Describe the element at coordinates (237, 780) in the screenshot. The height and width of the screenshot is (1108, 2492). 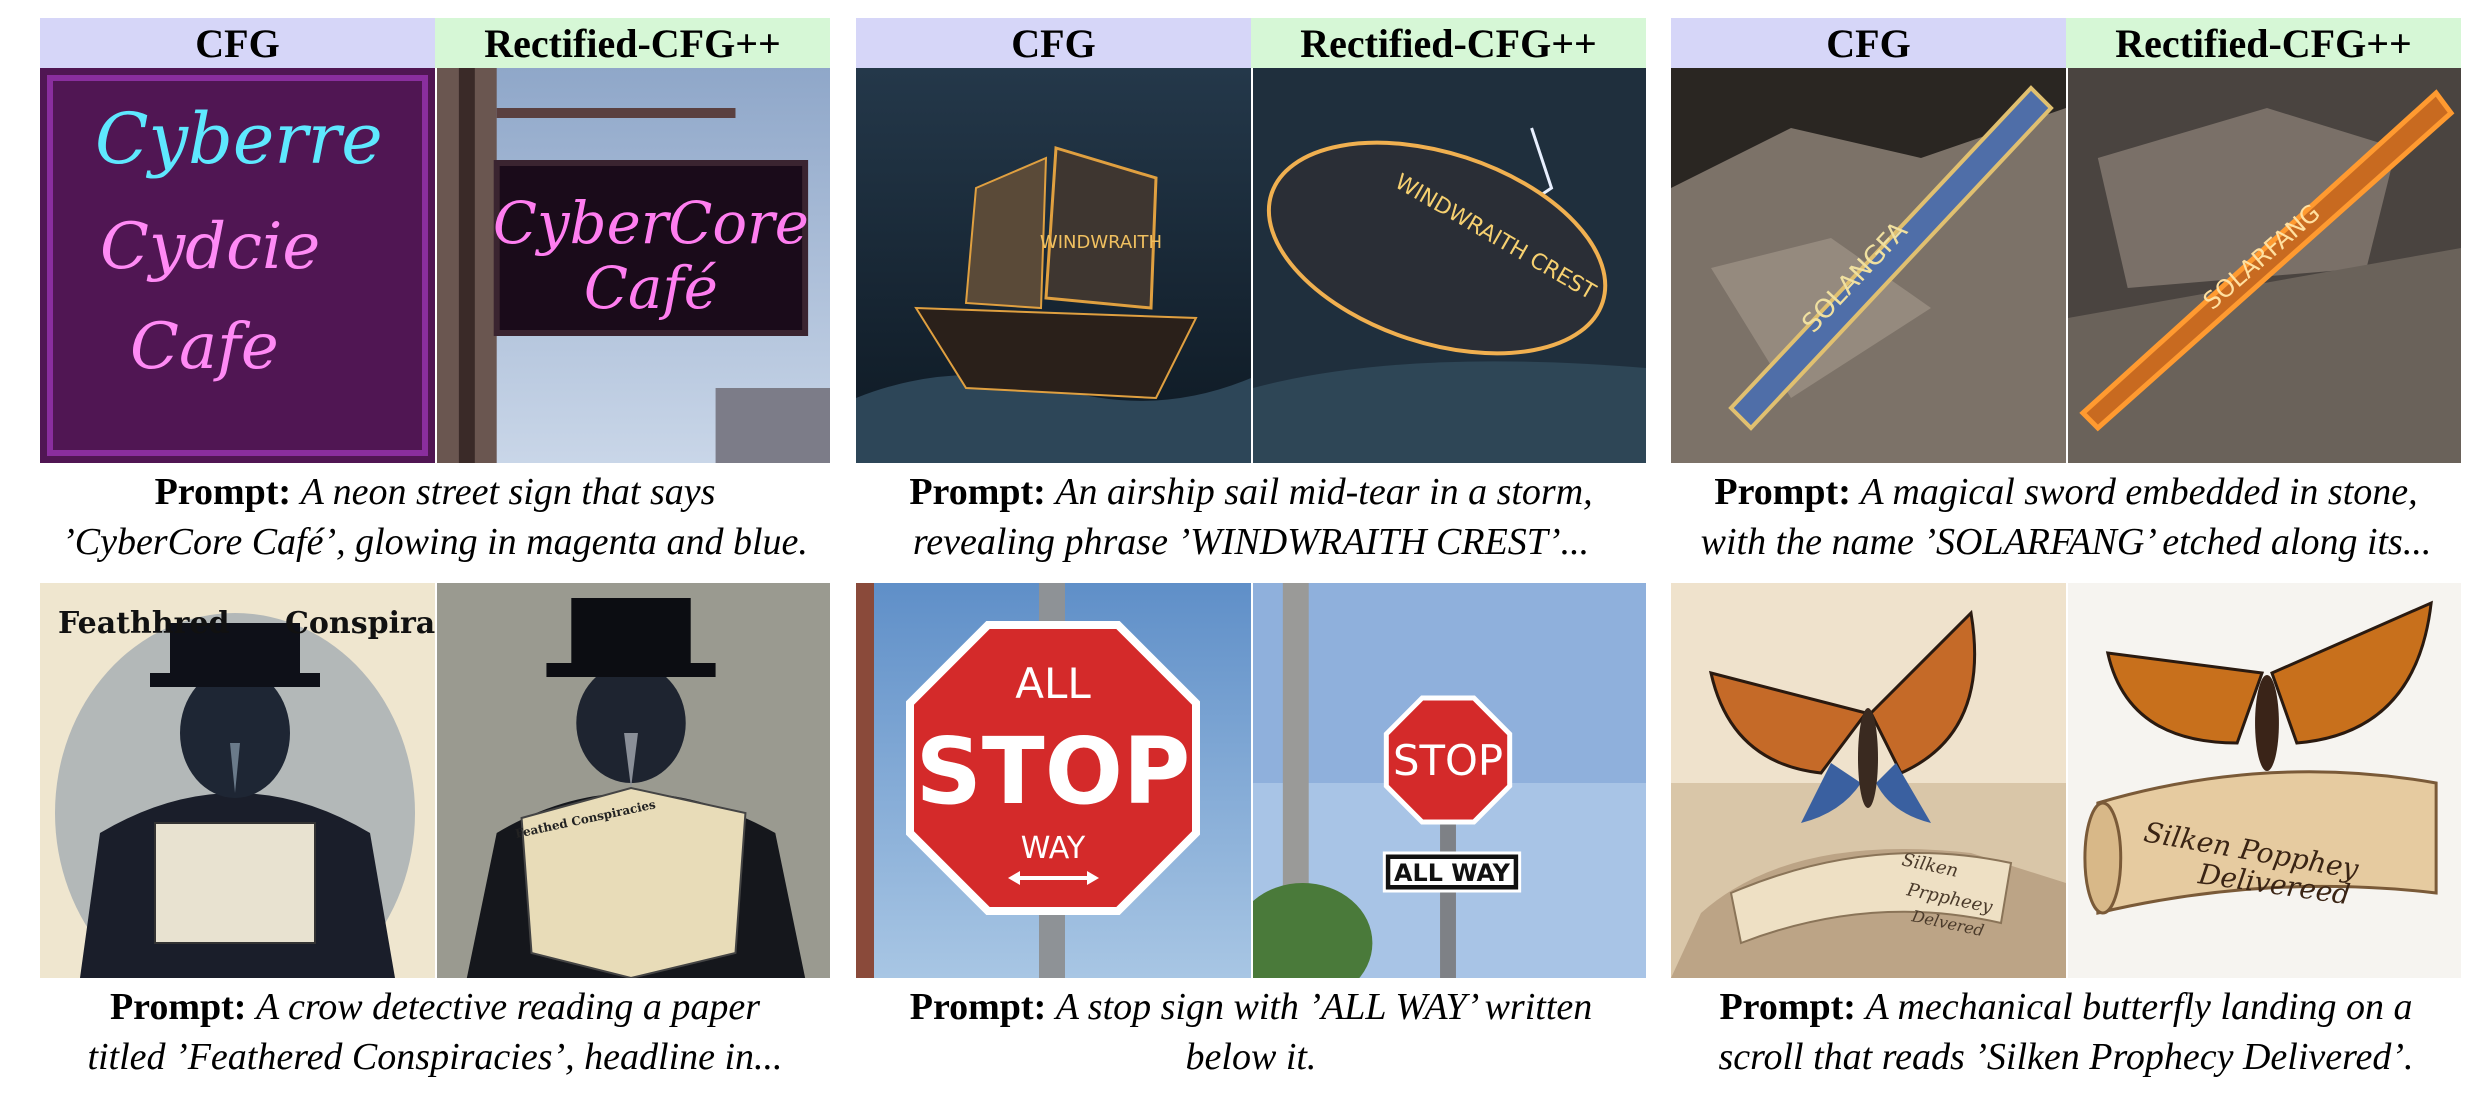
I see `cfg-crow-image: Feathhred Conspiracies` at that location.